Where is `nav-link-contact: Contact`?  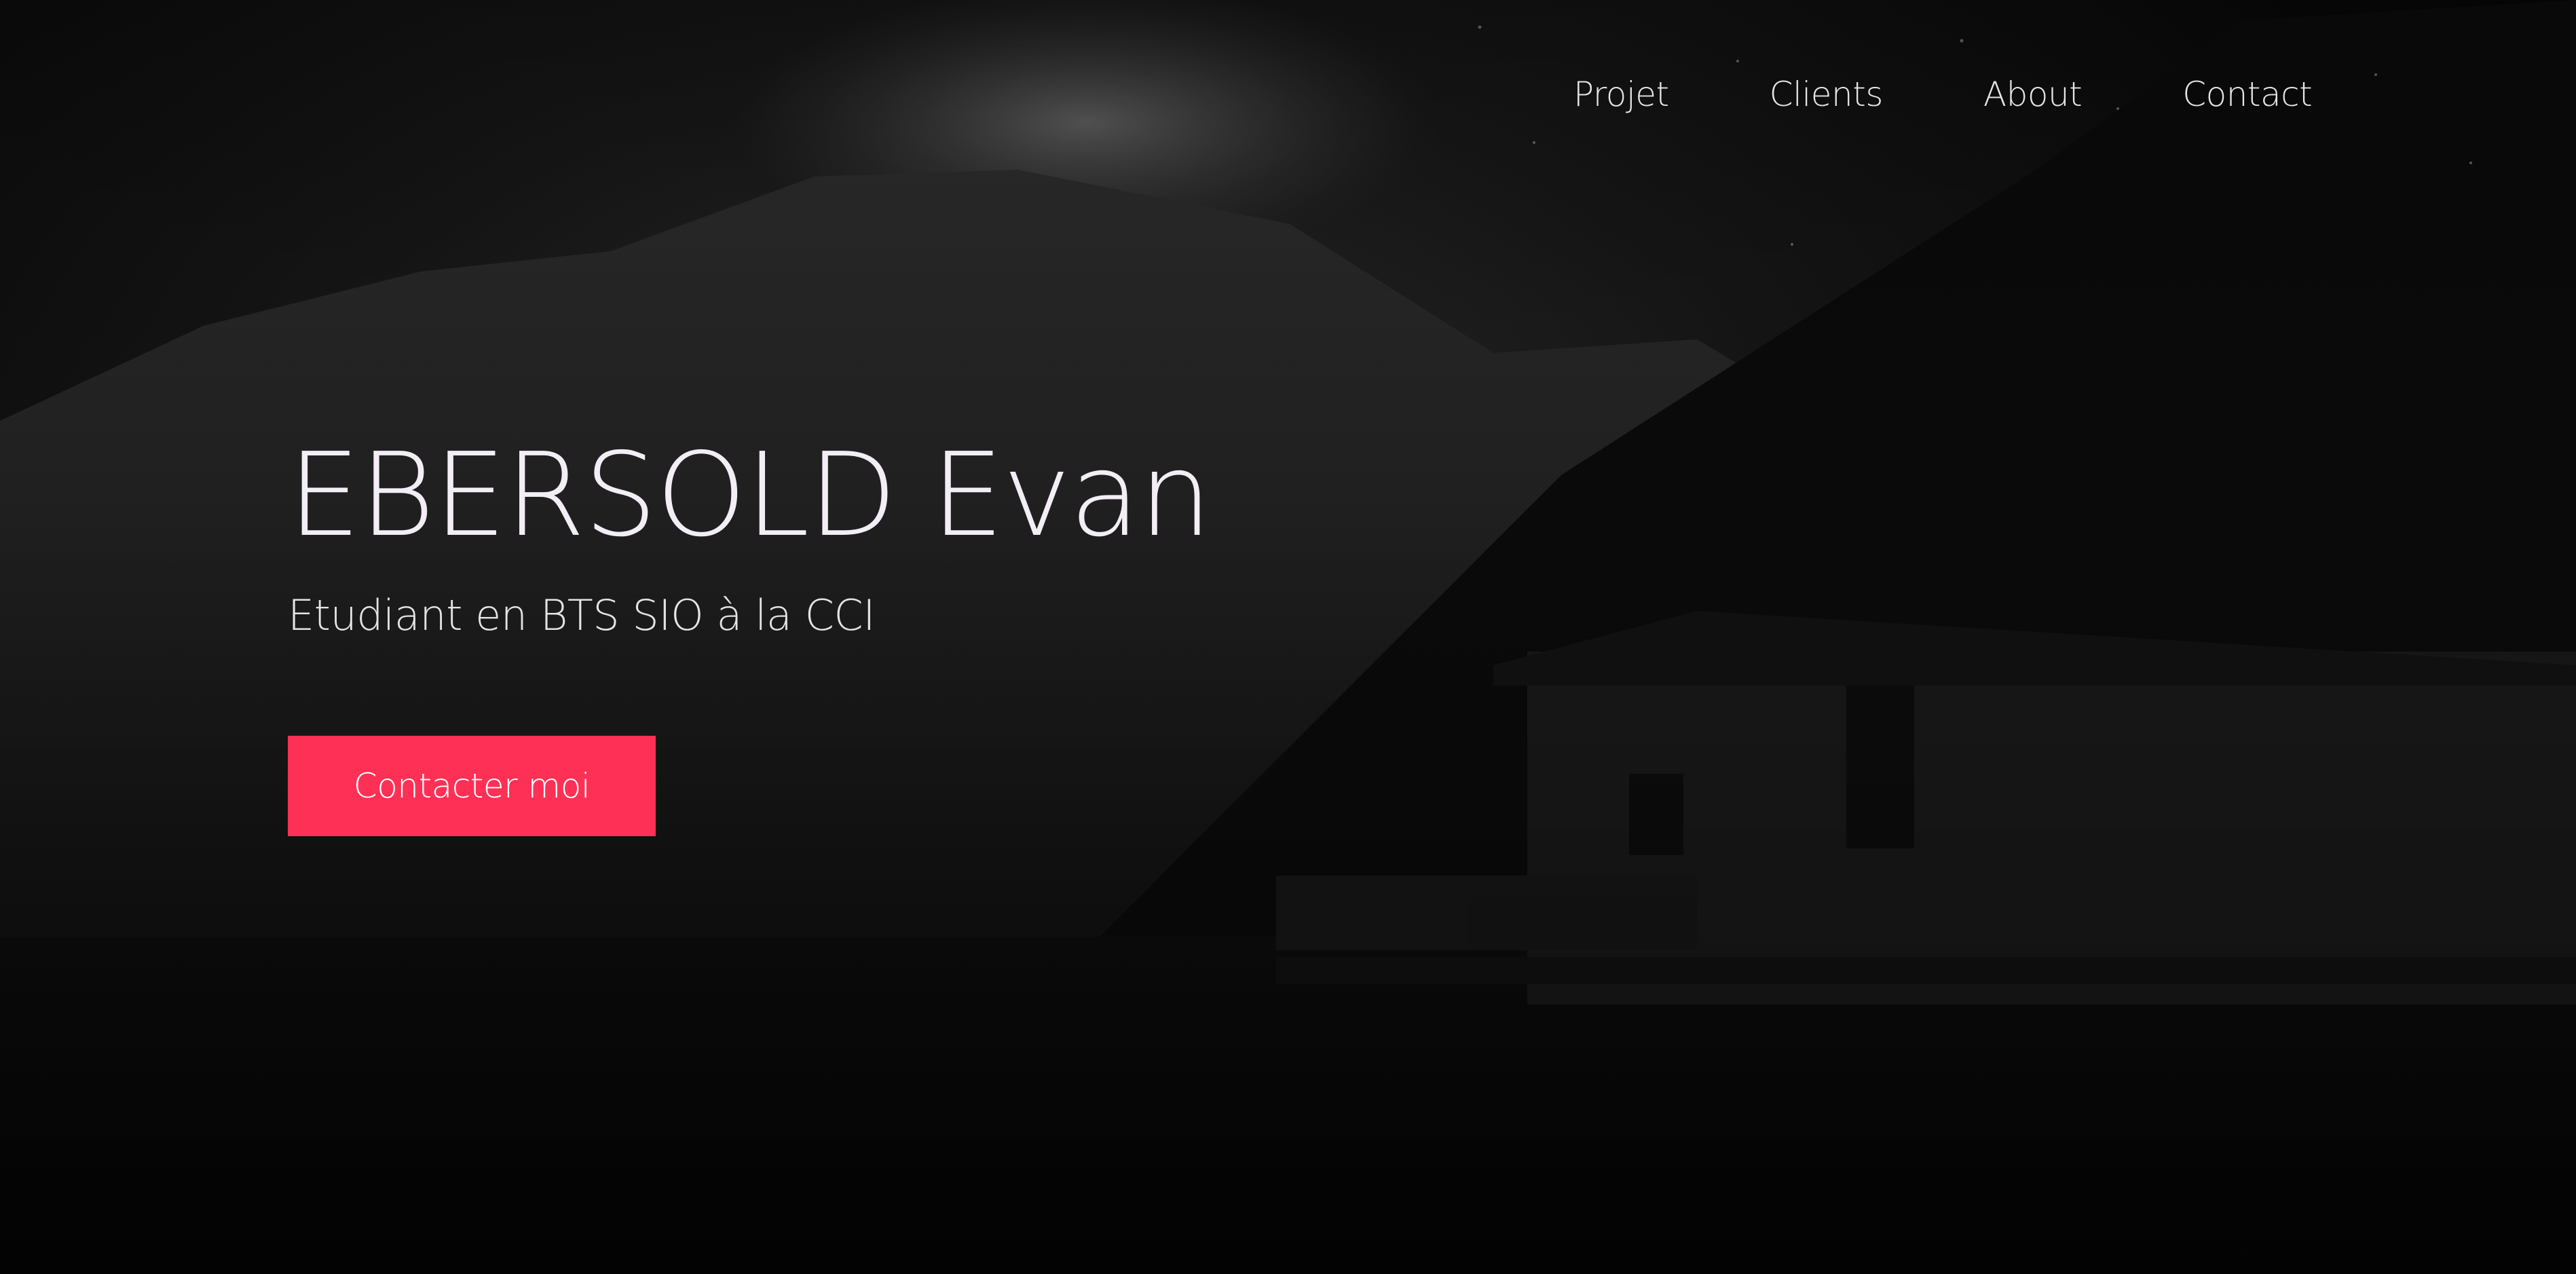 nav-link-contact: Contact is located at coordinates (2248, 94).